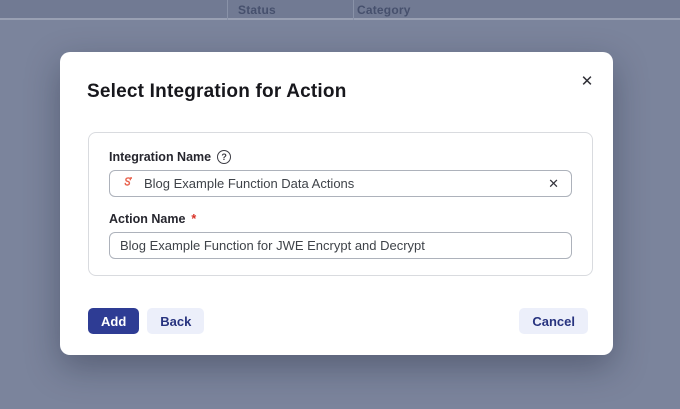 The width and height of the screenshot is (680, 409). I want to click on close-icon: ✕, so click(587, 81).